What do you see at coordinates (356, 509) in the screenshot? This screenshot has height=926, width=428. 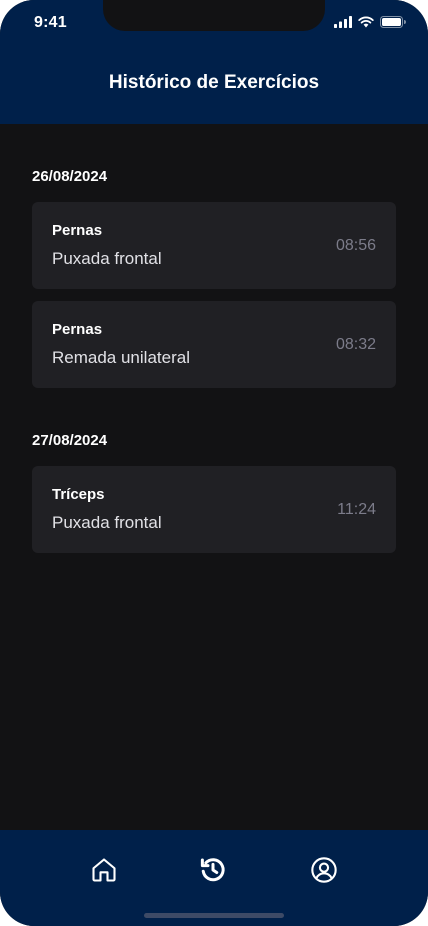 I see `exercise-time: 11:24` at bounding box center [356, 509].